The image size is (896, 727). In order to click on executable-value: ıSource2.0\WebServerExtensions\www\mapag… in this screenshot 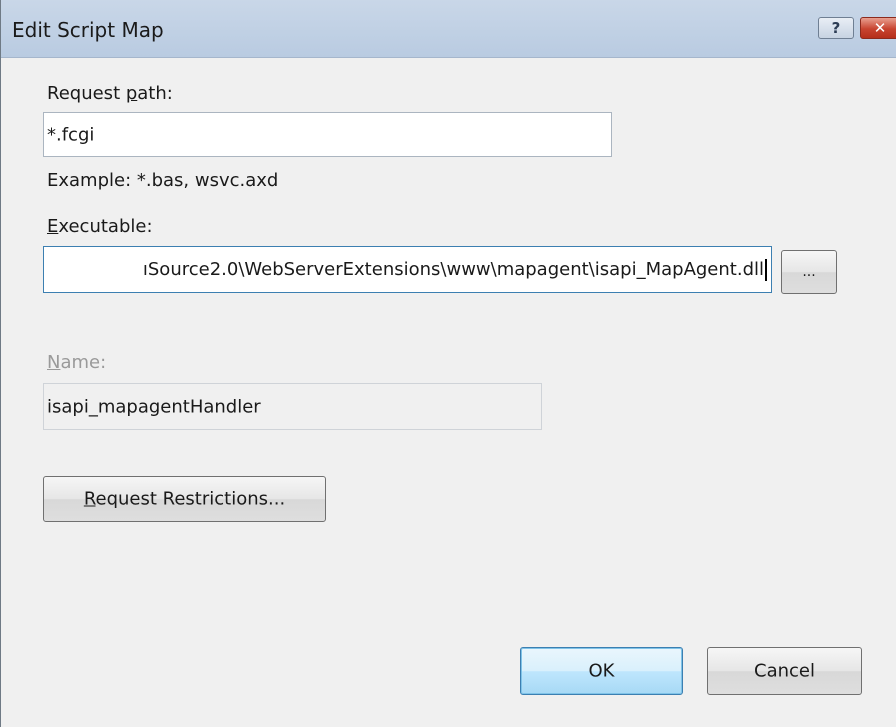, I will do `click(453, 269)`.